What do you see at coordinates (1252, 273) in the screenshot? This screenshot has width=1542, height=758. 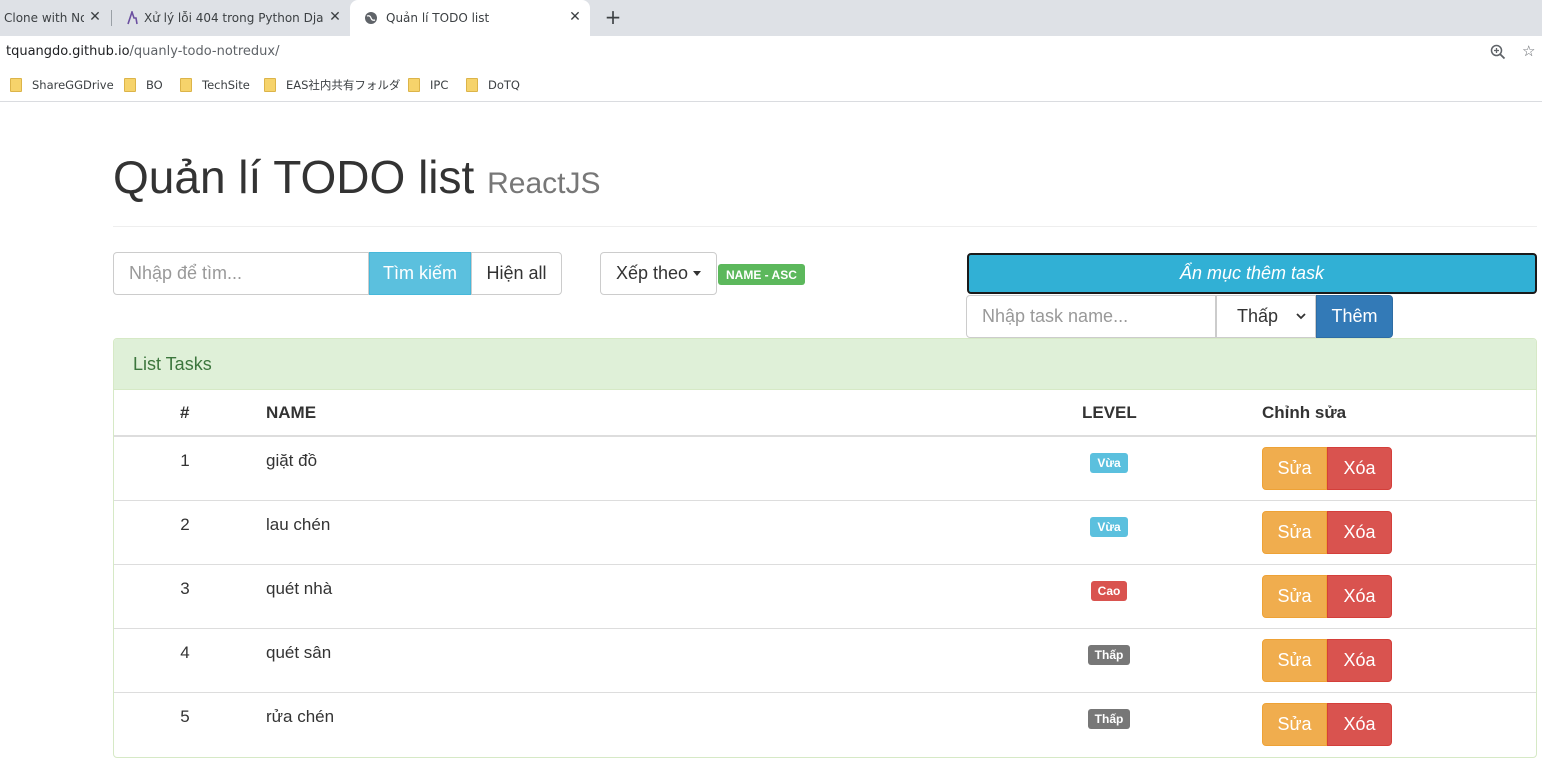 I see `toggle-add-task-button: Ẩn mục thêm task` at bounding box center [1252, 273].